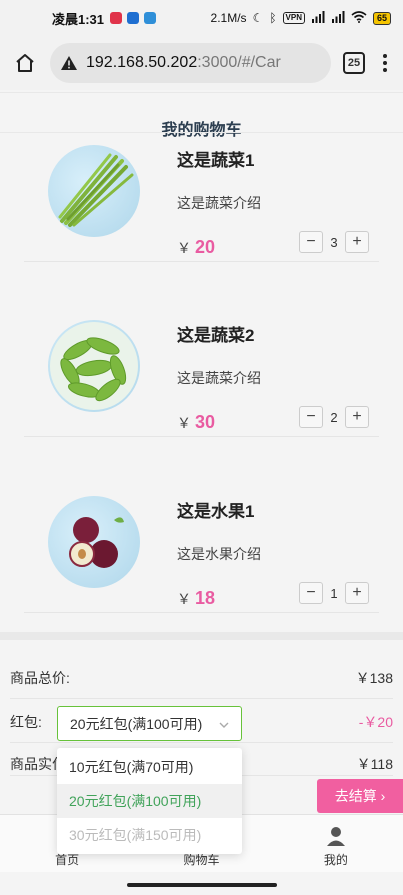  What do you see at coordinates (202, 885) in the screenshot?
I see `gesture-bar` at bounding box center [202, 885].